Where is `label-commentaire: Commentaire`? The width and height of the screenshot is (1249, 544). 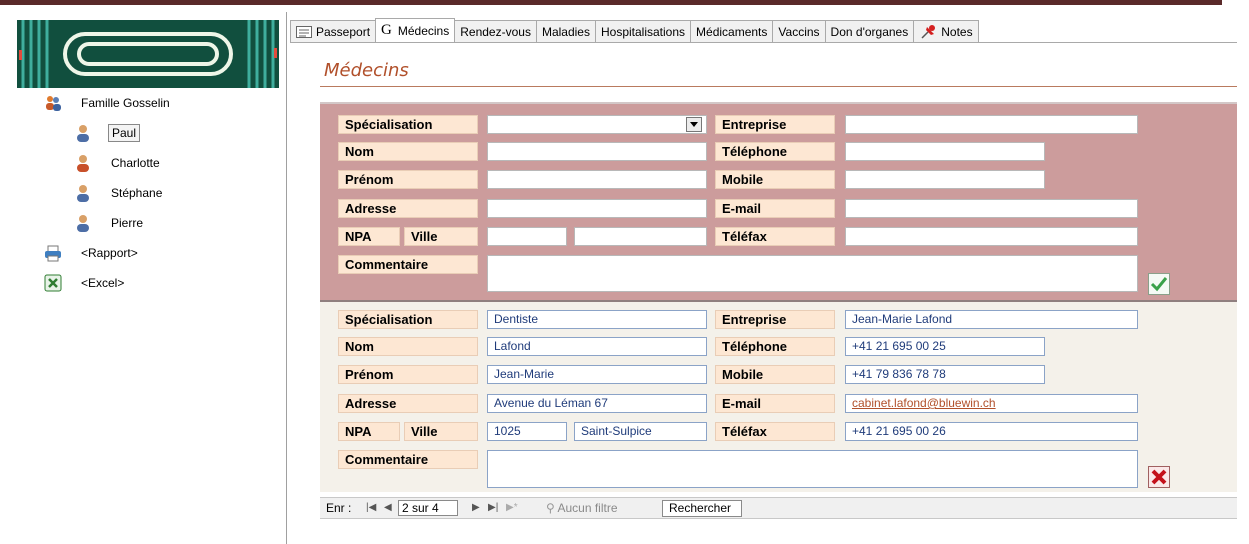
label-commentaire: Commentaire is located at coordinates (408, 459).